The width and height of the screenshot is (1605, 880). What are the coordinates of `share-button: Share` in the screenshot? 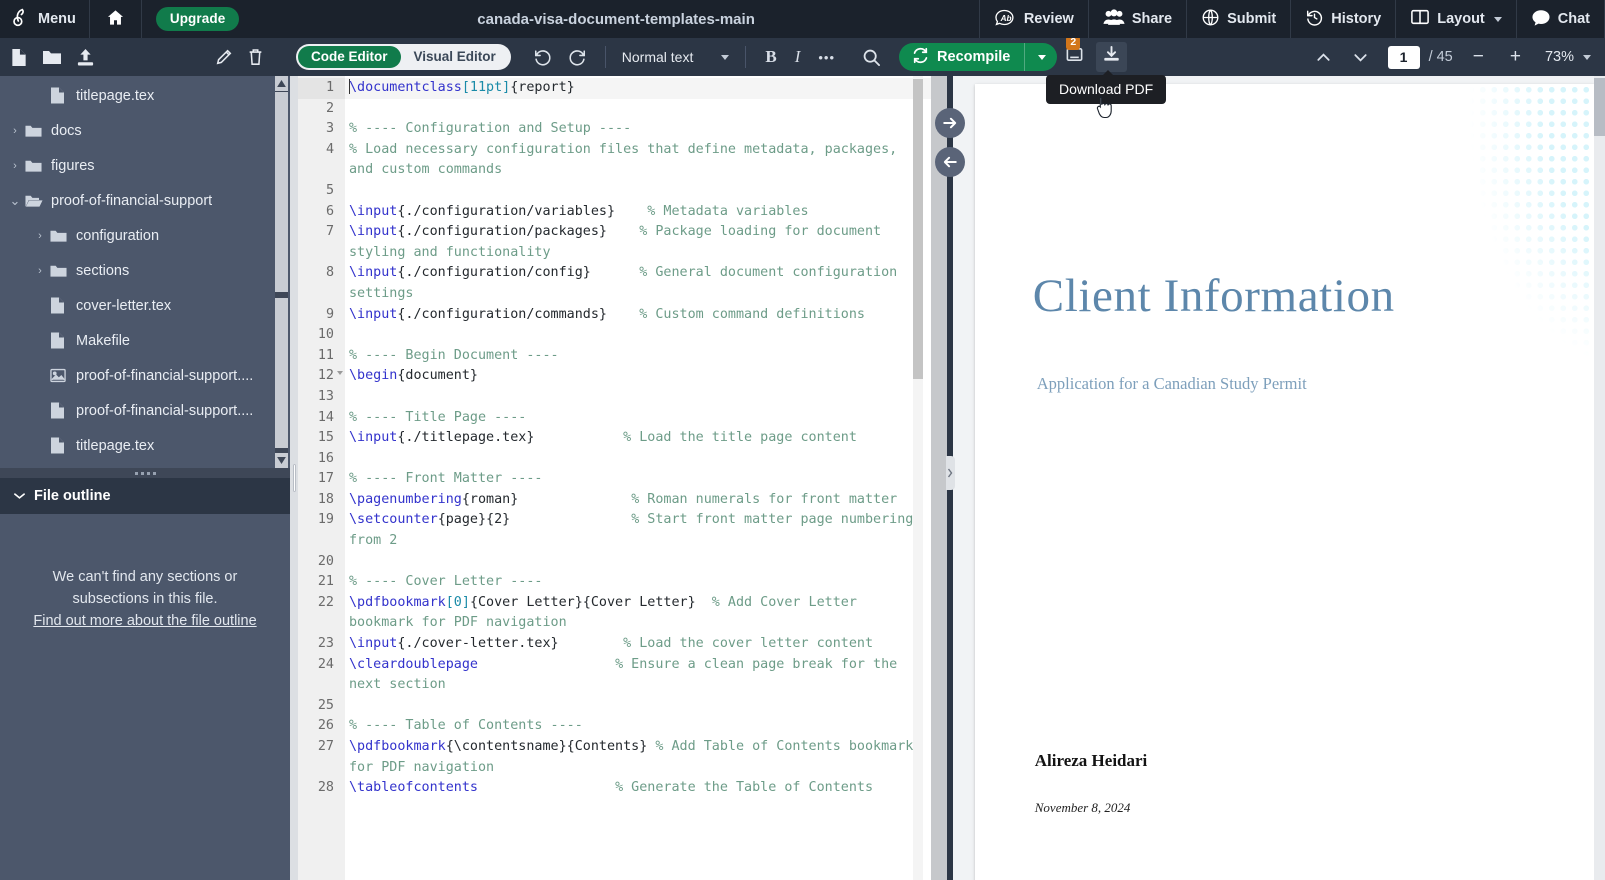 It's located at (1138, 19).